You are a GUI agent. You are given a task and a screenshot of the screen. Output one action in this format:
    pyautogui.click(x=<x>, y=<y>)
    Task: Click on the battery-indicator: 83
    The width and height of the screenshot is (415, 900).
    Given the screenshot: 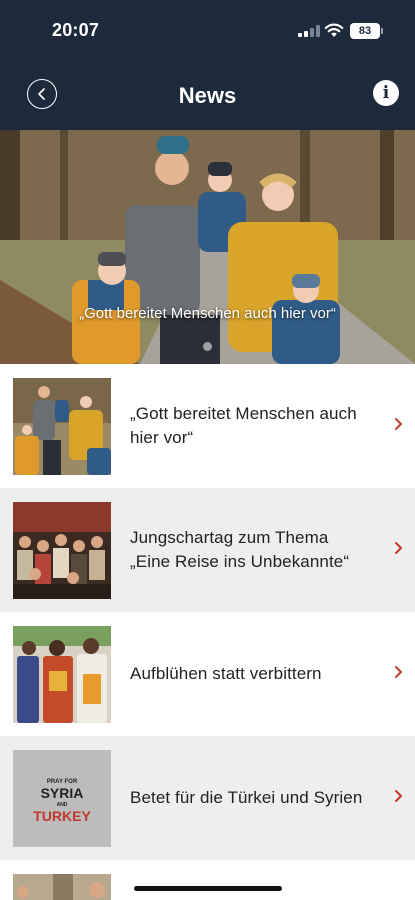 What is the action you would take?
    pyautogui.click(x=366, y=31)
    